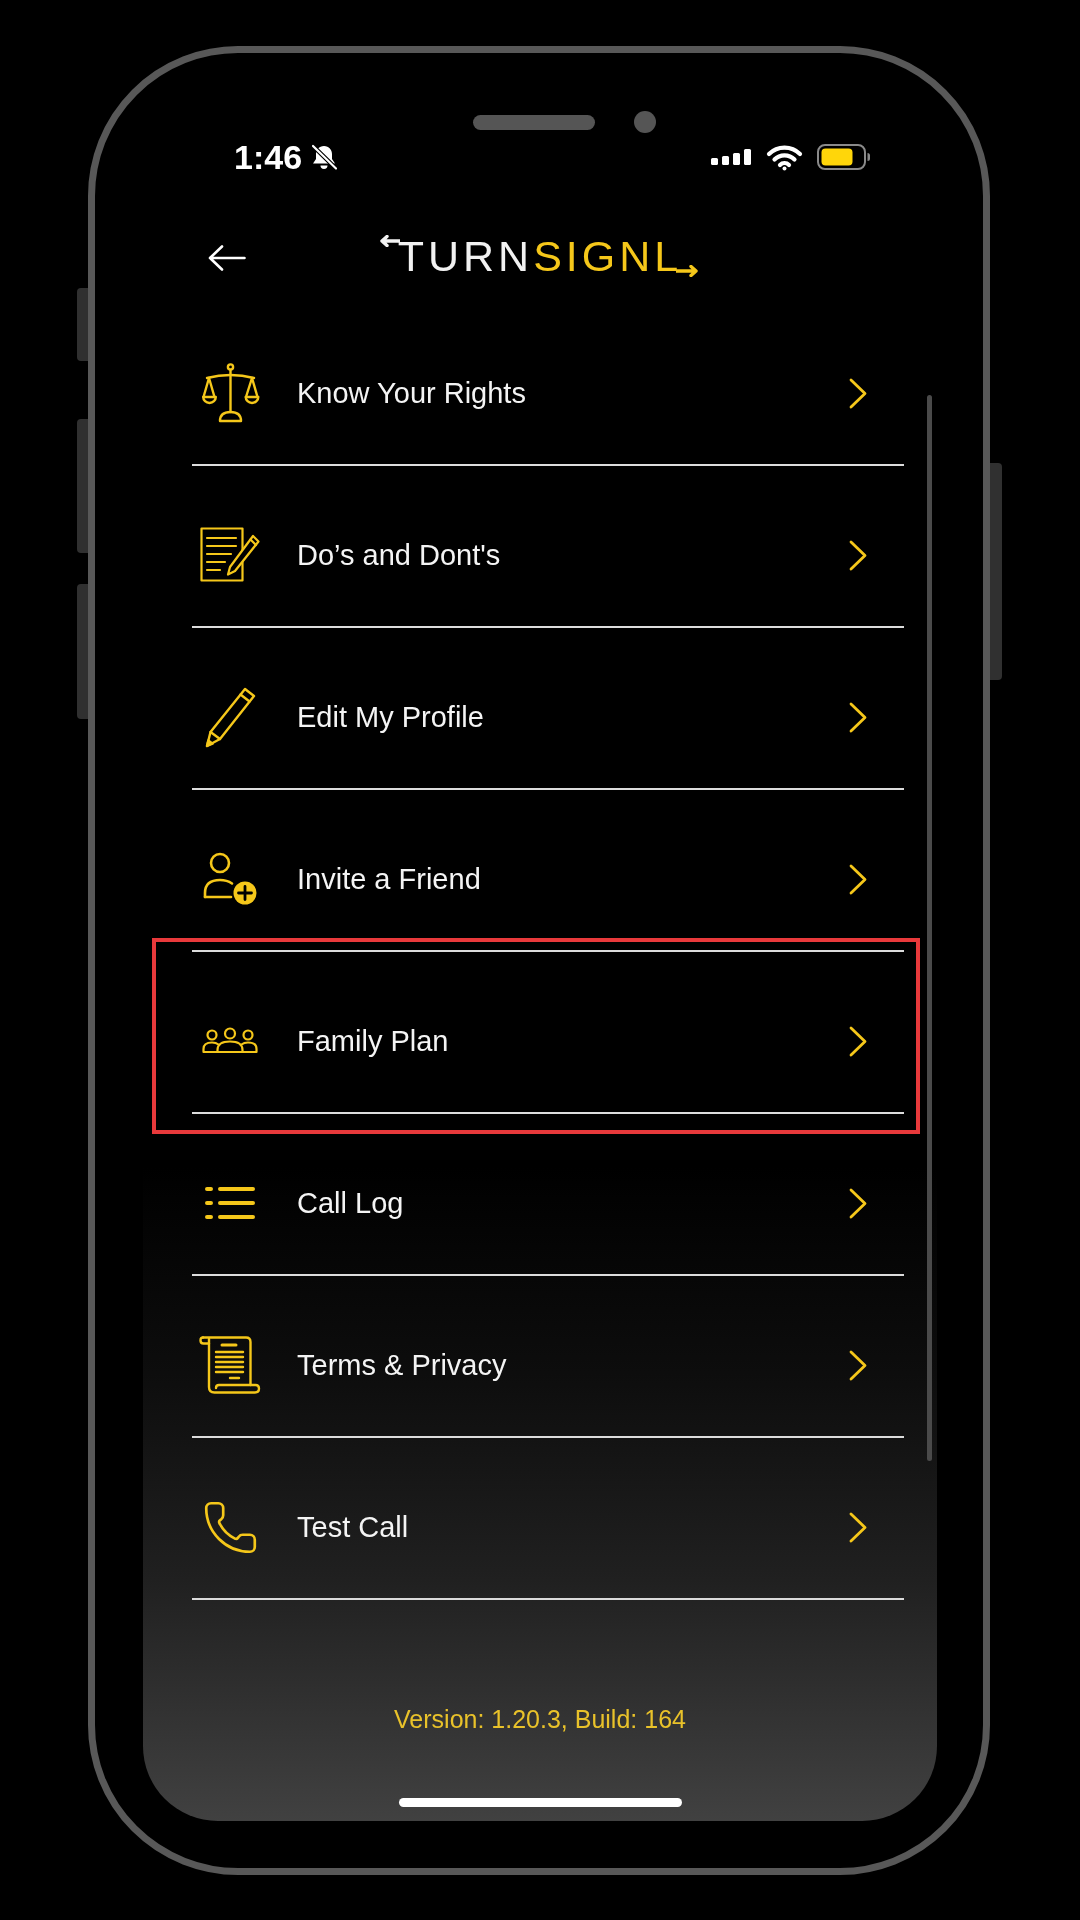  Describe the element at coordinates (230, 393) in the screenshot. I see `scales-icon` at that location.